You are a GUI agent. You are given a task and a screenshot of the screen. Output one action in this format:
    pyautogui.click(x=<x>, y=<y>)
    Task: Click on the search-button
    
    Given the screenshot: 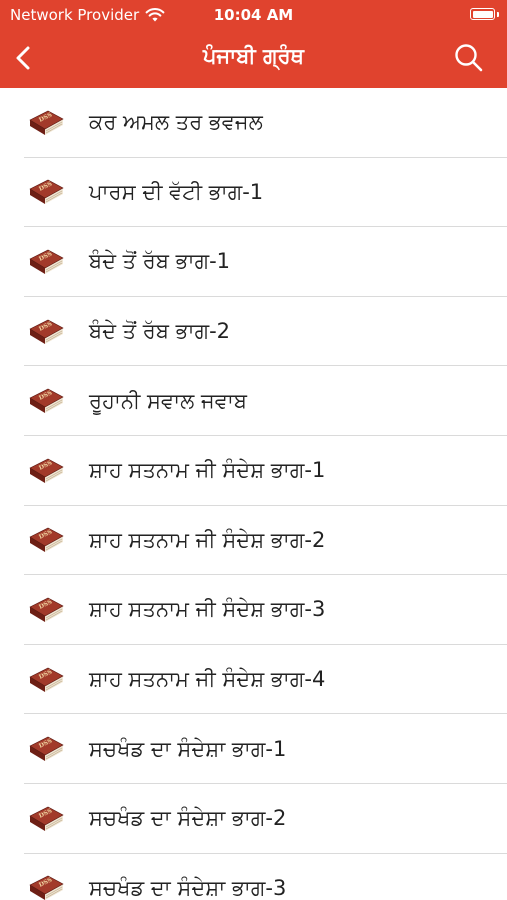 What is the action you would take?
    pyautogui.click(x=469, y=58)
    